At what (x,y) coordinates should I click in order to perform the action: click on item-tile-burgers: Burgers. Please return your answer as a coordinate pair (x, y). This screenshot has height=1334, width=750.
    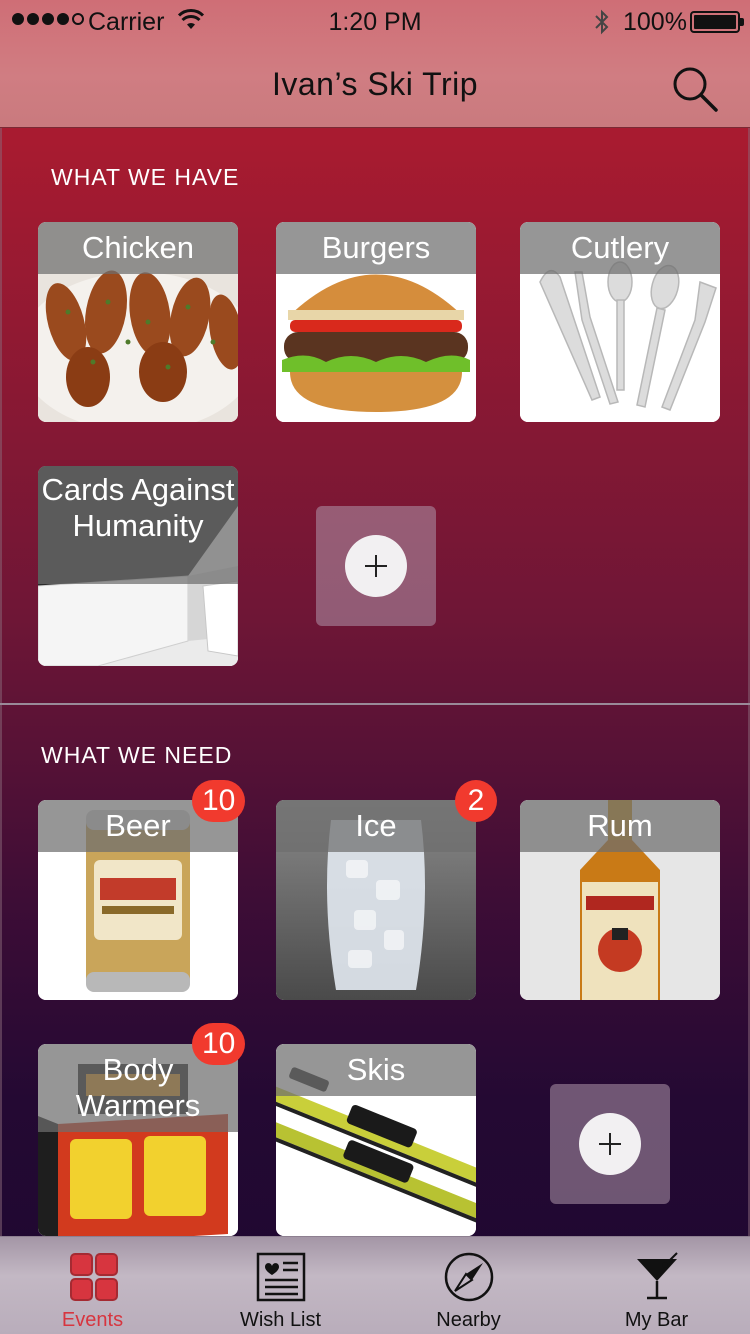
    Looking at the image, I should click on (376, 322).